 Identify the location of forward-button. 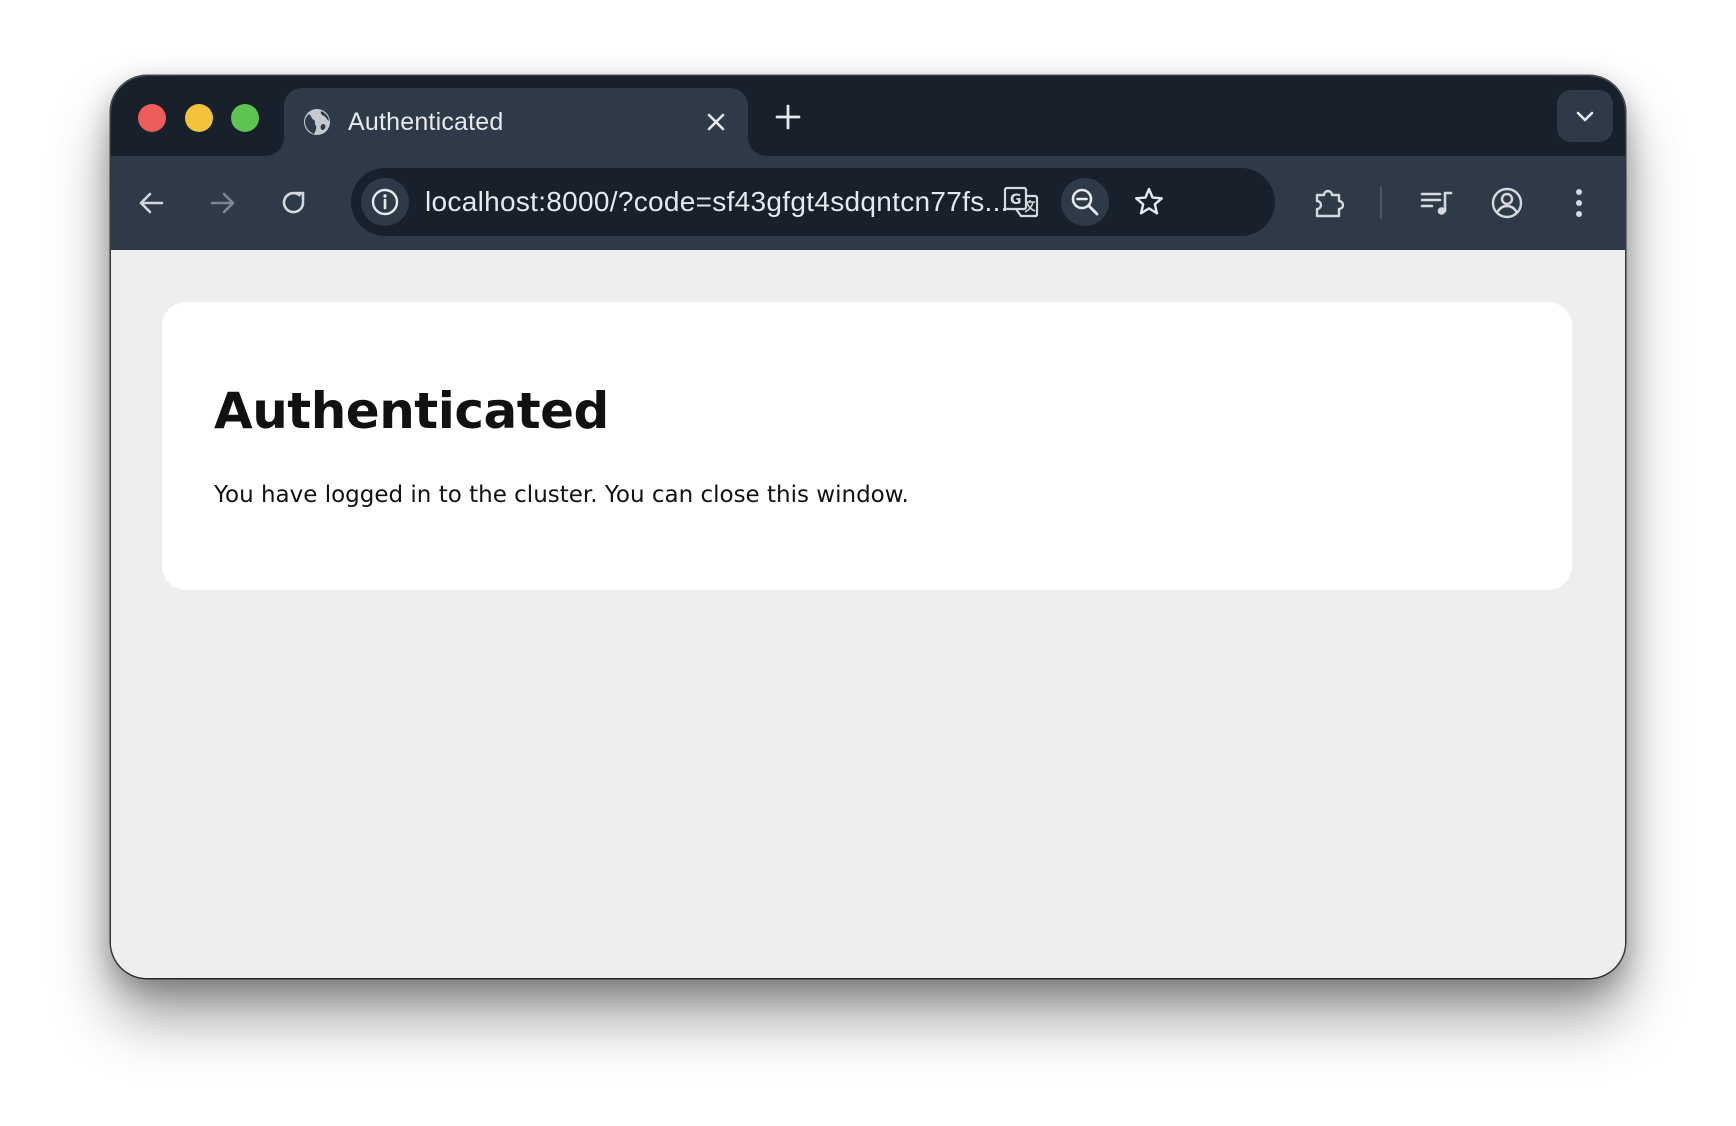
(223, 203).